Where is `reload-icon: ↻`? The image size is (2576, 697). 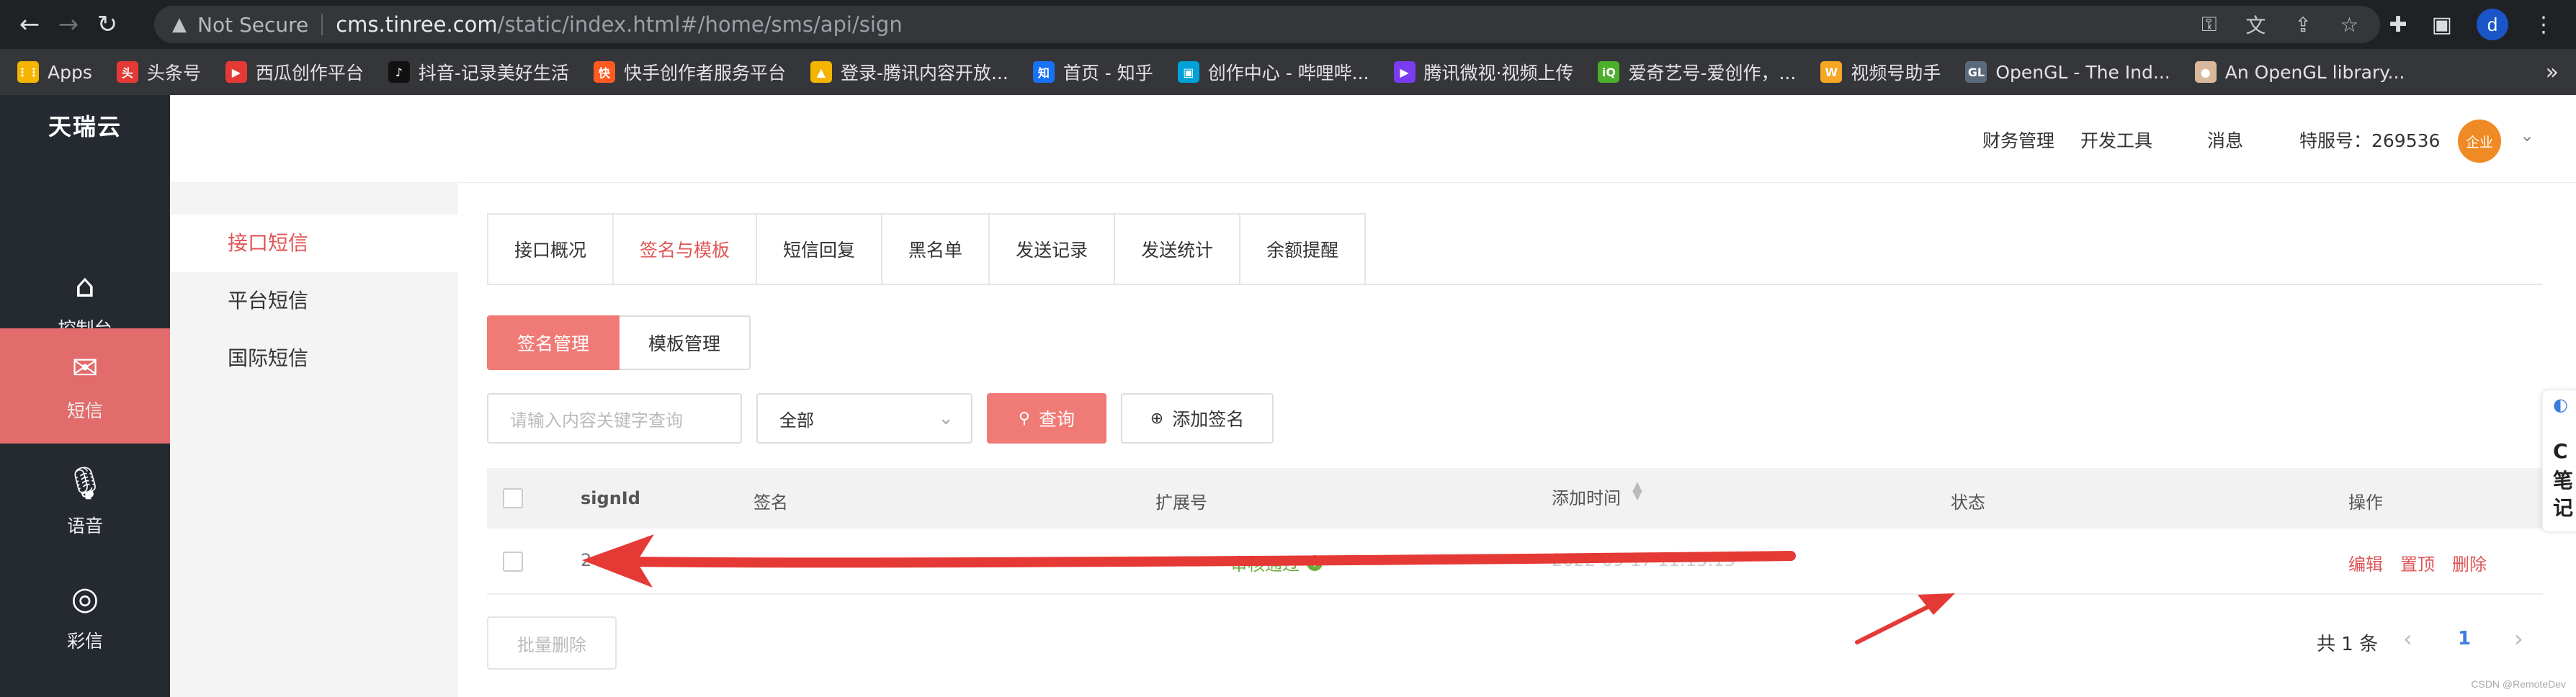 reload-icon: ↻ is located at coordinates (107, 25).